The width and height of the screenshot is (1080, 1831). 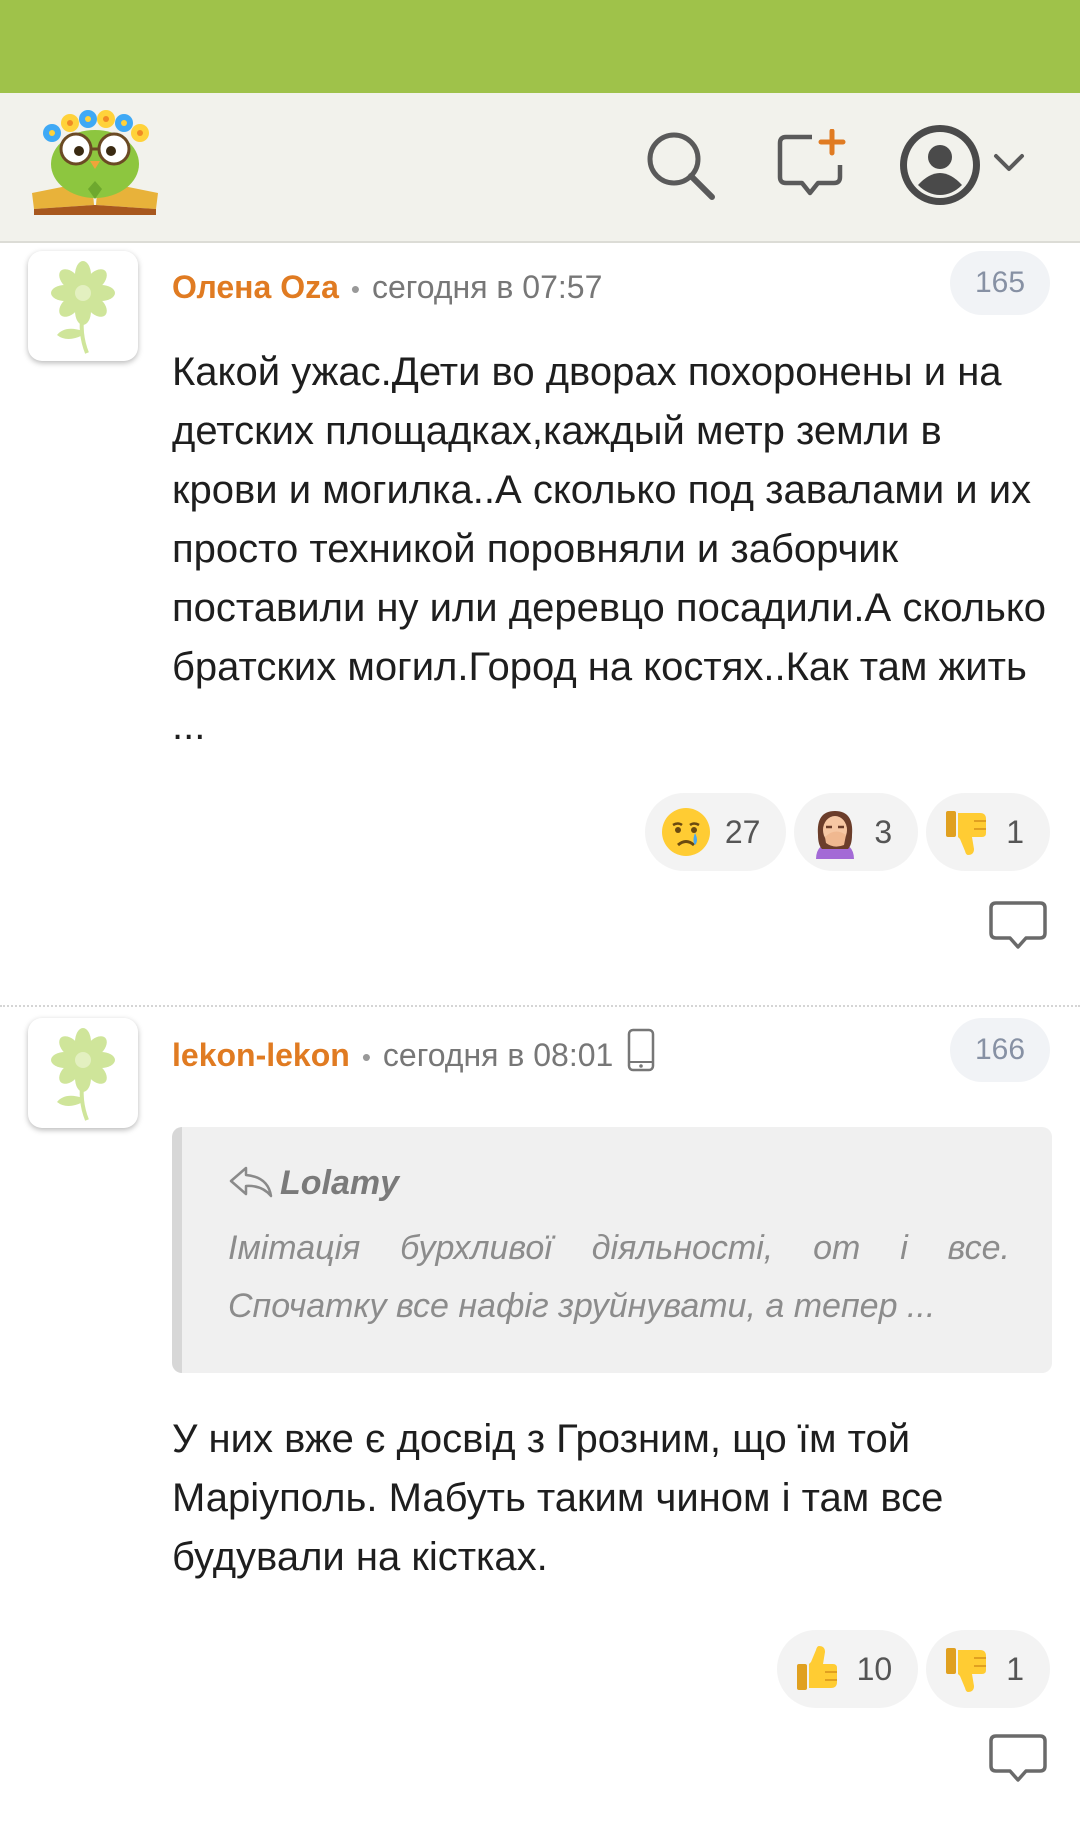 I want to click on search-icon, so click(x=680, y=165).